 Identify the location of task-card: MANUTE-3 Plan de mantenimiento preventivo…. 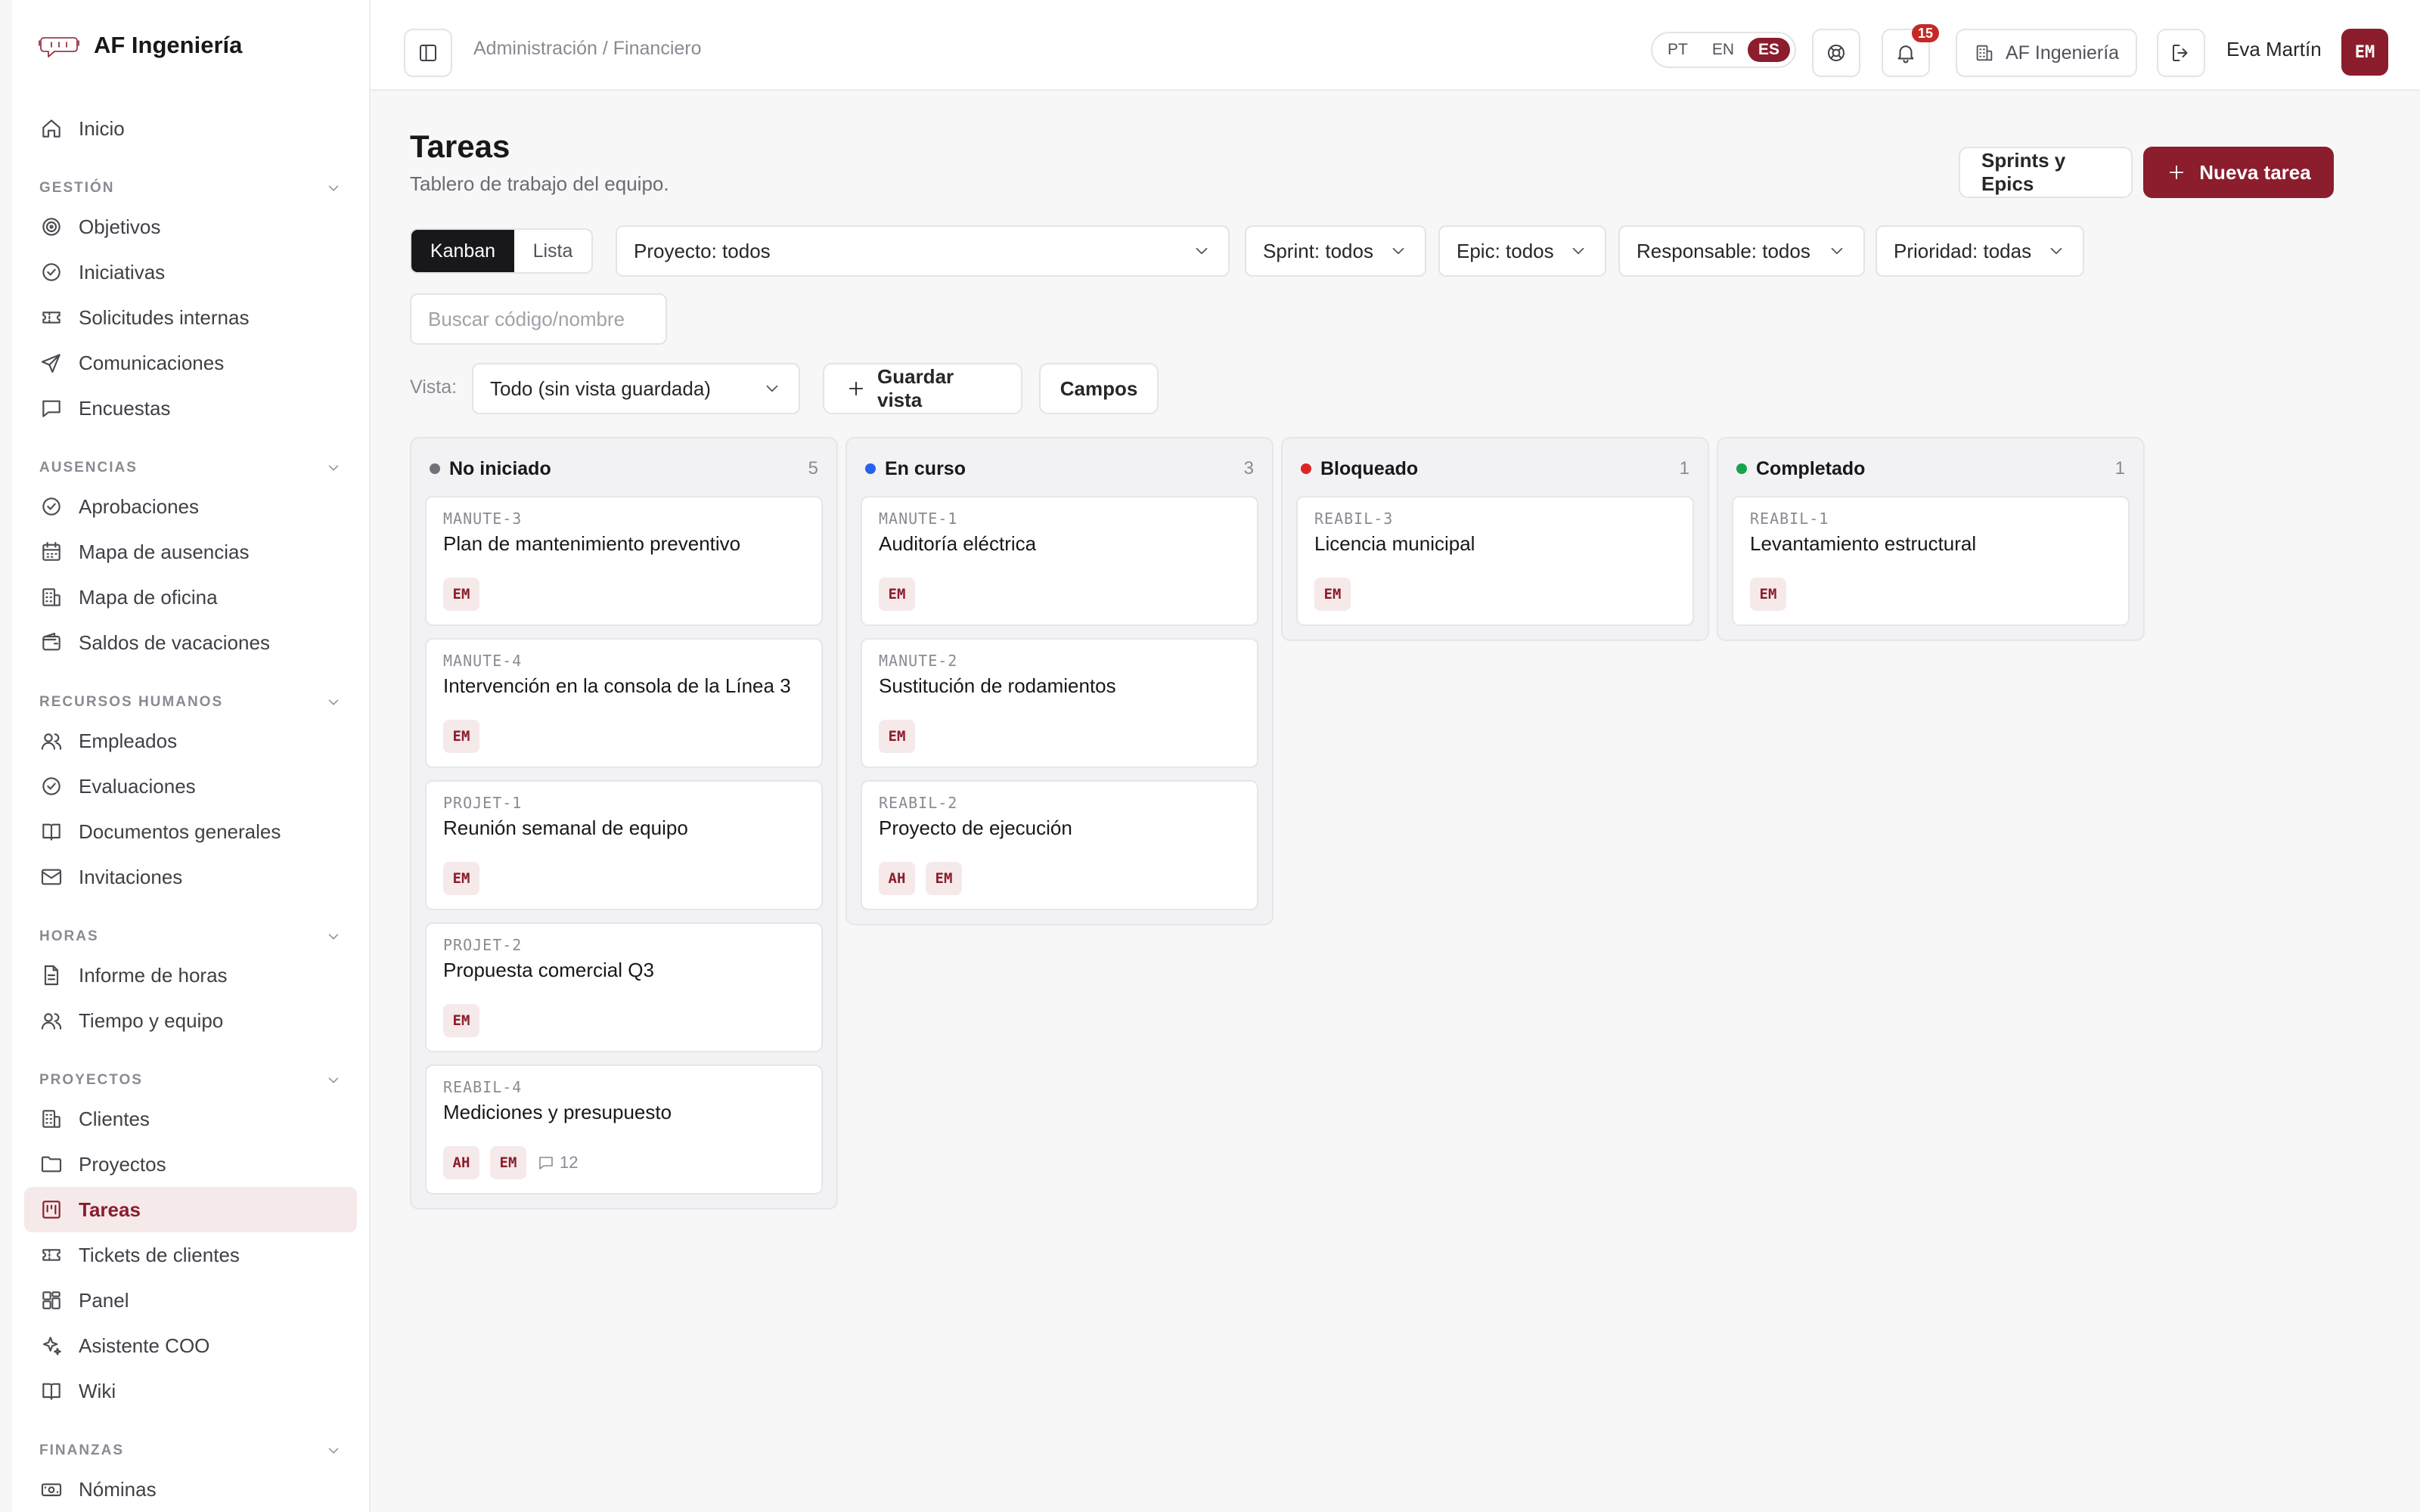
(624, 561).